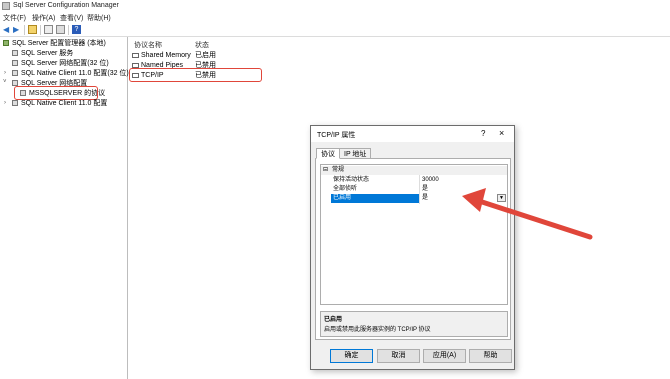 The width and height of the screenshot is (670, 379). I want to click on property-name: 保持活动状态, so click(351, 180).